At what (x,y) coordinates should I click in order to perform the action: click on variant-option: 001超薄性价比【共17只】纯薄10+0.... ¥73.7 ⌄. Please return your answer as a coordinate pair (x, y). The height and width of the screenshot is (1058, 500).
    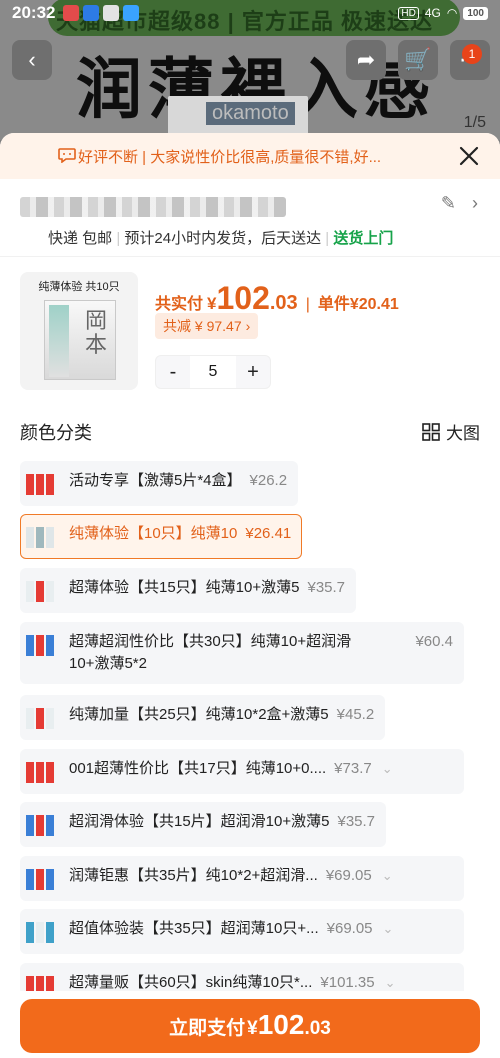
    Looking at the image, I should click on (242, 771).